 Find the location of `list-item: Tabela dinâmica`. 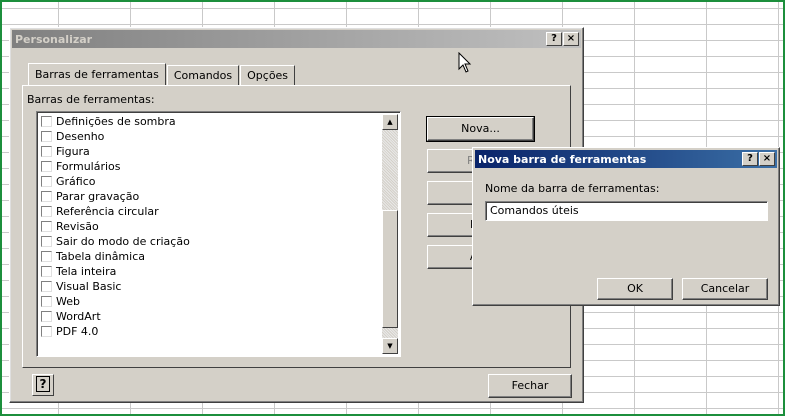

list-item: Tabela dinâmica is located at coordinates (210, 256).